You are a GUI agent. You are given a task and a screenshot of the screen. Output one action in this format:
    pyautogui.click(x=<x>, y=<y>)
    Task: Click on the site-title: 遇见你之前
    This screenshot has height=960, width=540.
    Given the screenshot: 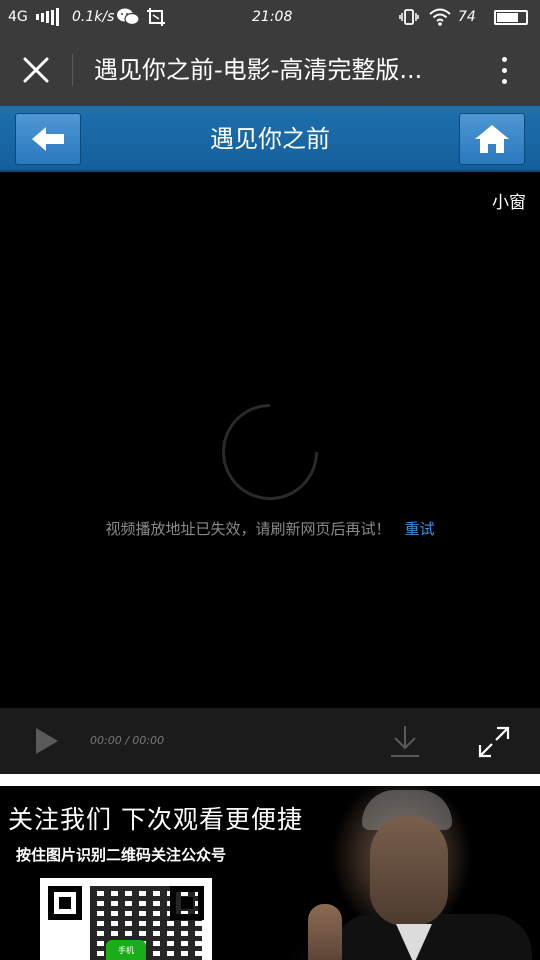 What is the action you would take?
    pyautogui.click(x=270, y=139)
    